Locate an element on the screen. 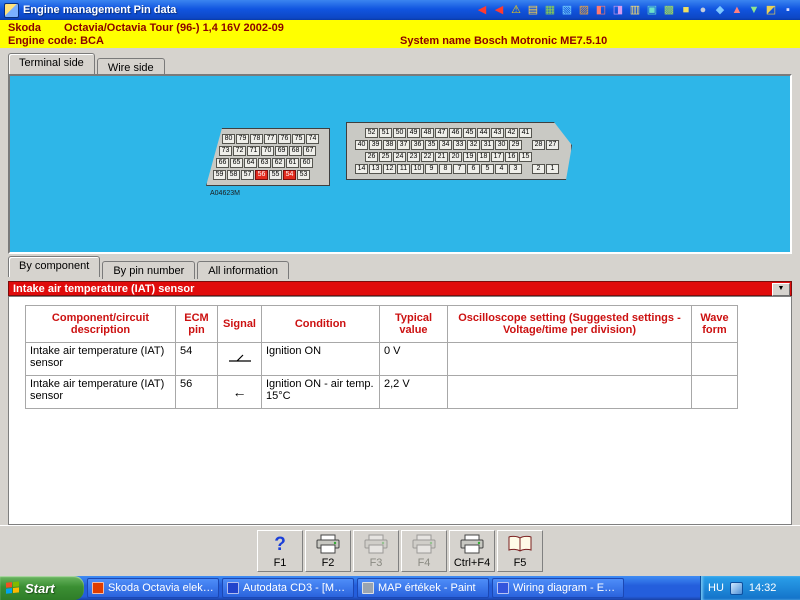 The image size is (800, 600). tyres-icon: ● is located at coordinates (703, 10).